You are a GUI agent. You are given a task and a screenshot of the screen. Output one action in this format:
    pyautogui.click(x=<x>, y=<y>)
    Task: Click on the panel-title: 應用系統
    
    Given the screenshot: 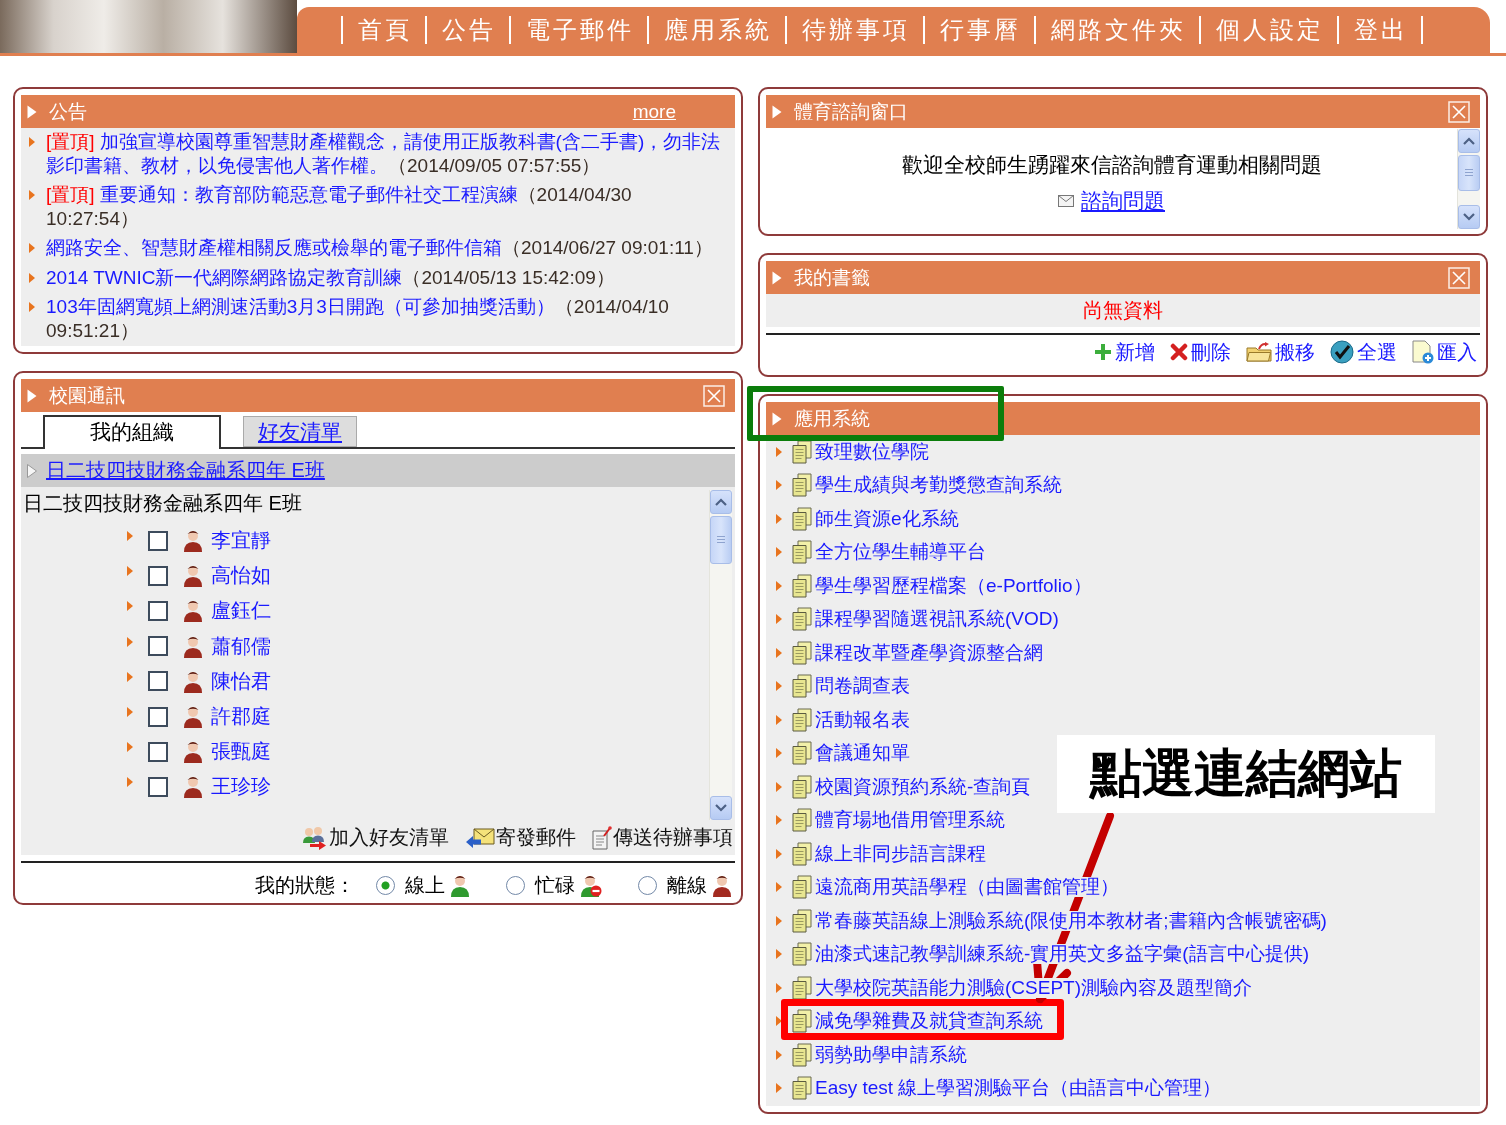 What is the action you would take?
    pyautogui.click(x=832, y=418)
    